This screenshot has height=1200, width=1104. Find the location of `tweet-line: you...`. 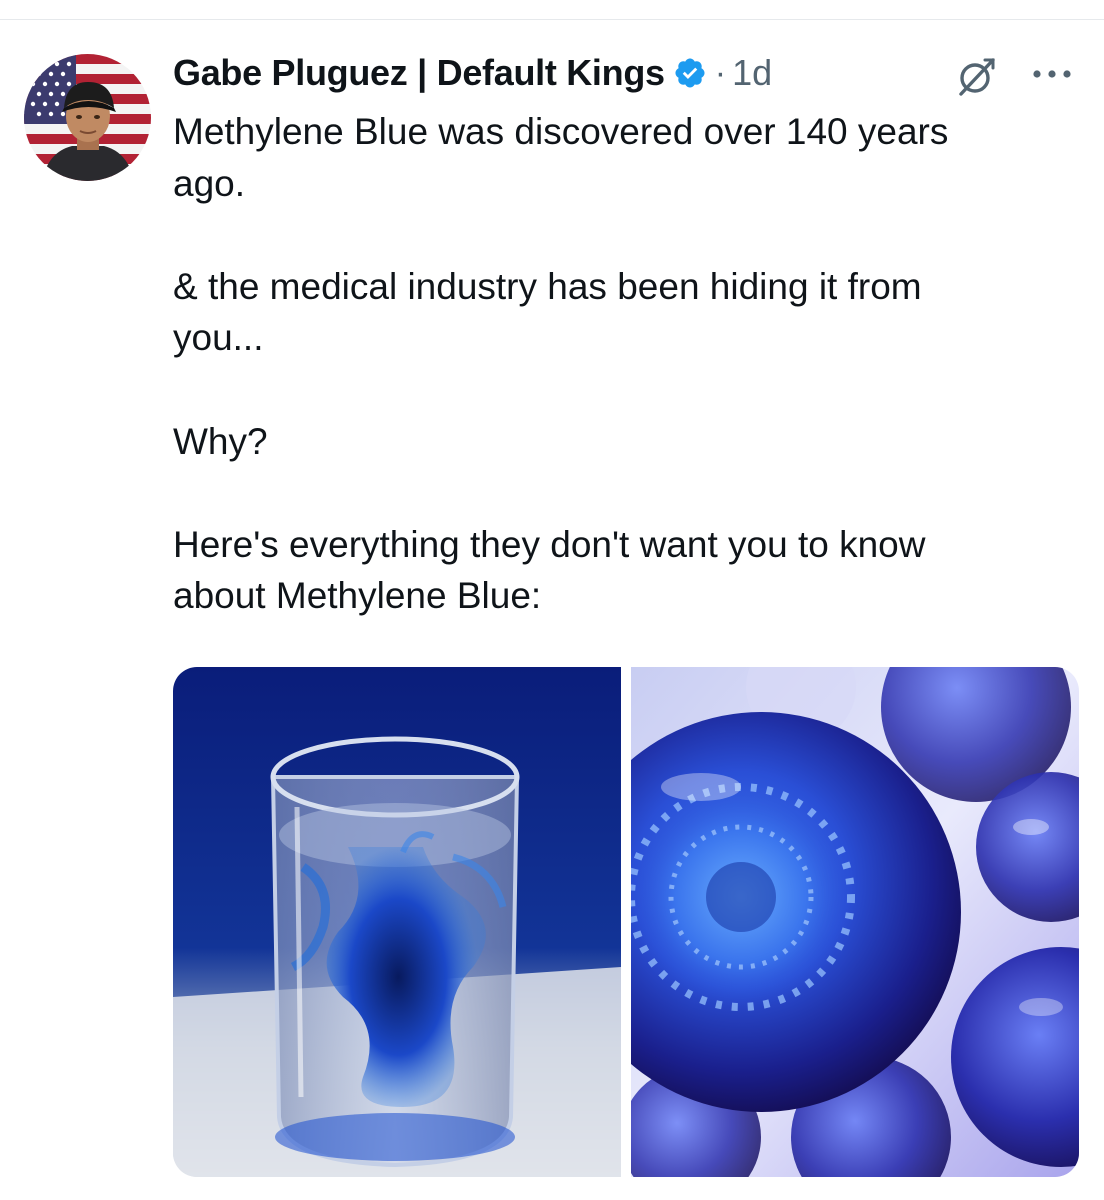

tweet-line: you... is located at coordinates (218, 338).